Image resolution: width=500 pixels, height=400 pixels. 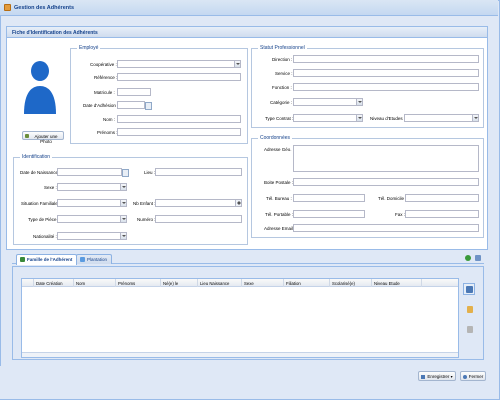 I want to click on niveau-etudes-combo, so click(x=441, y=118).